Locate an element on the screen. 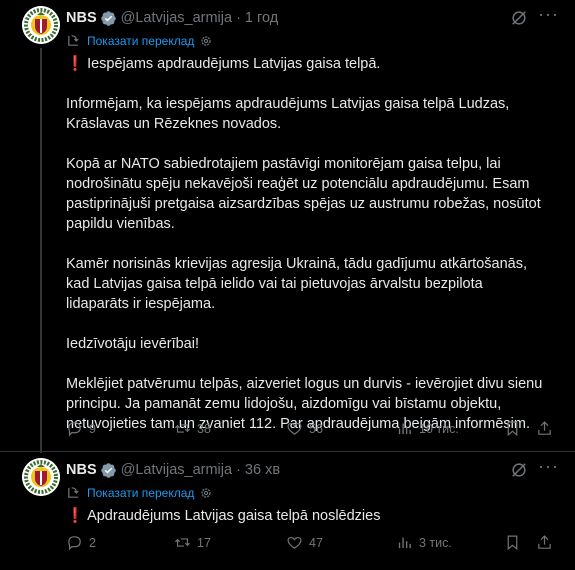  tweet-header: NBS @Latvijas_armija · 36 хв is located at coordinates (173, 470).